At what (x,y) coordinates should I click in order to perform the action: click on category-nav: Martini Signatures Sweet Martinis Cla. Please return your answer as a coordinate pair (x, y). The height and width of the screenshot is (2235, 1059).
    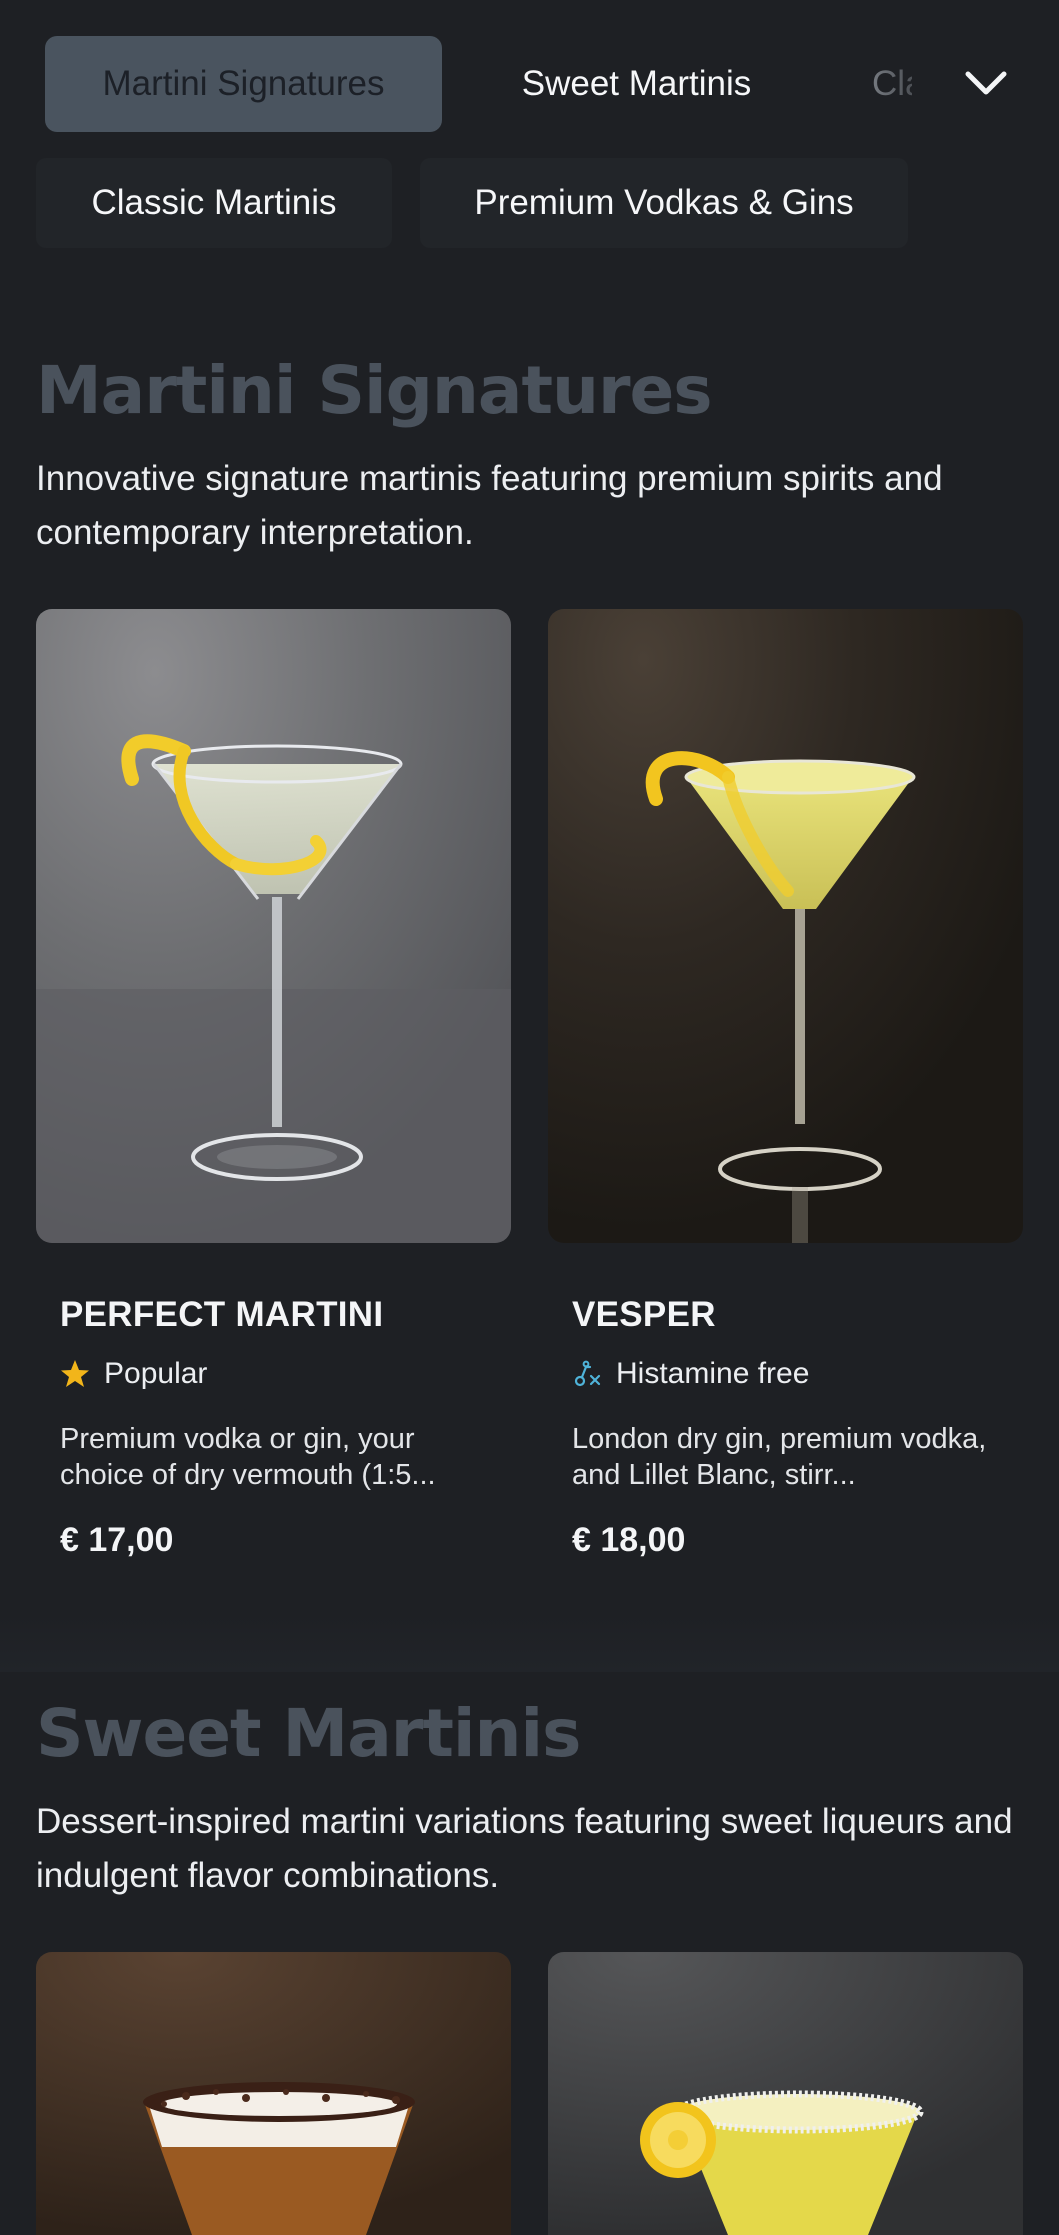
    Looking at the image, I should click on (529, 83).